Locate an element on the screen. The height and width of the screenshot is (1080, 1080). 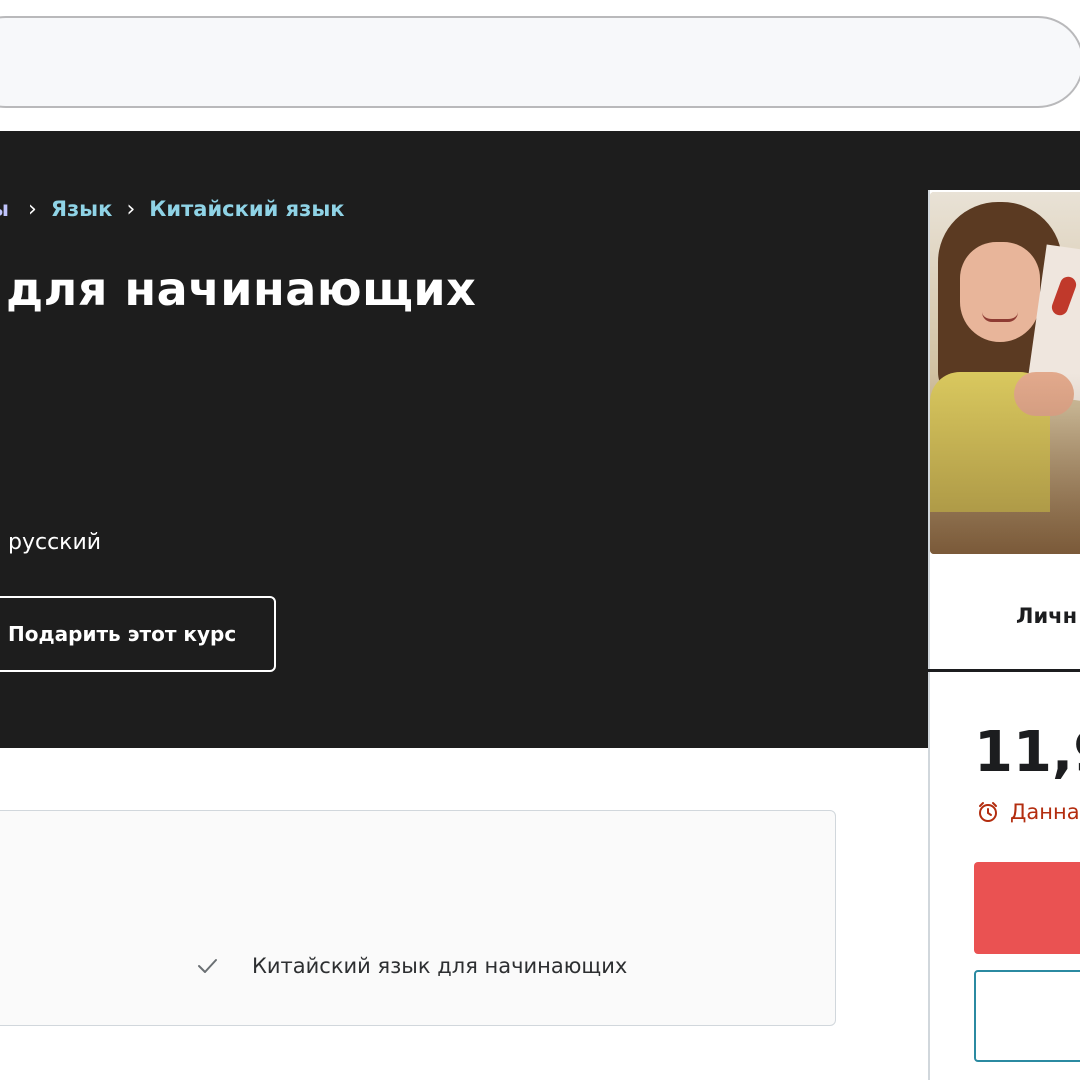
search-input is located at coordinates (540, 62).